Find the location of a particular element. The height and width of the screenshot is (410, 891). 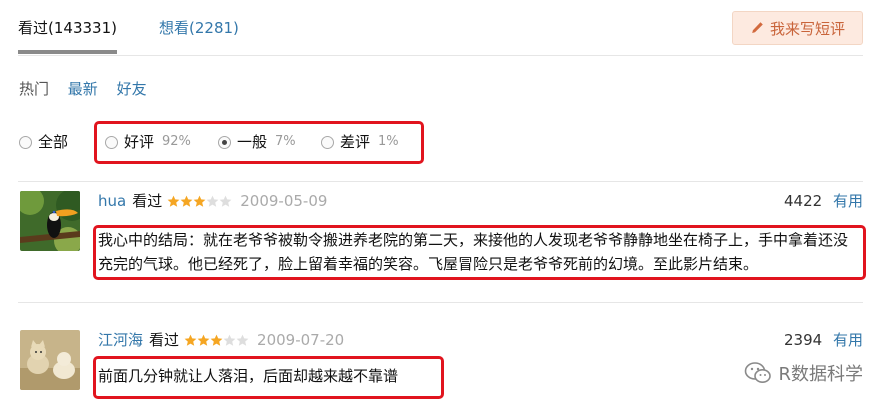

watermark-text: R数据科学 is located at coordinates (820, 374).